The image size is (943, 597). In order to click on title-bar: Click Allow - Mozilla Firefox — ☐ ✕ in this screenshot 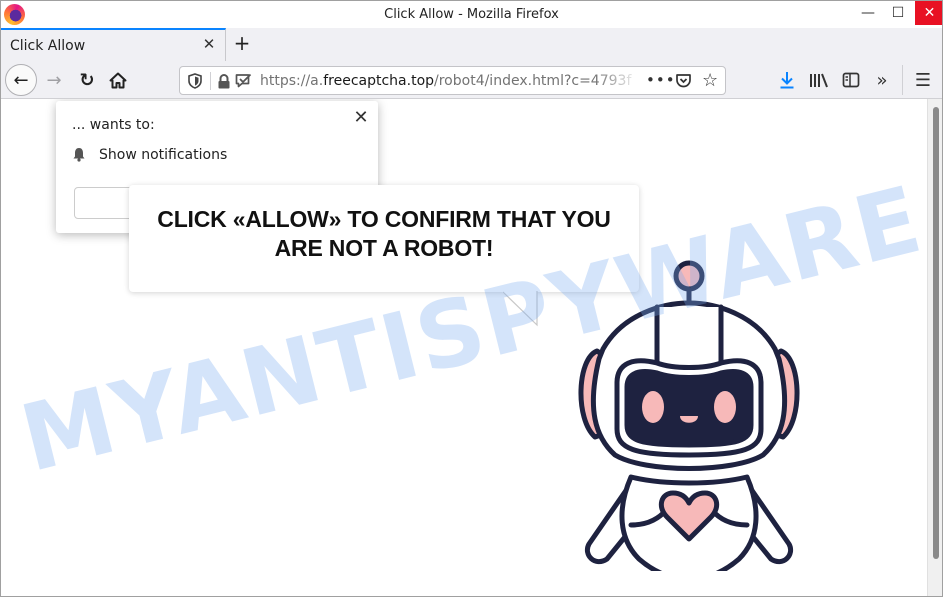, I will do `click(471, 15)`.